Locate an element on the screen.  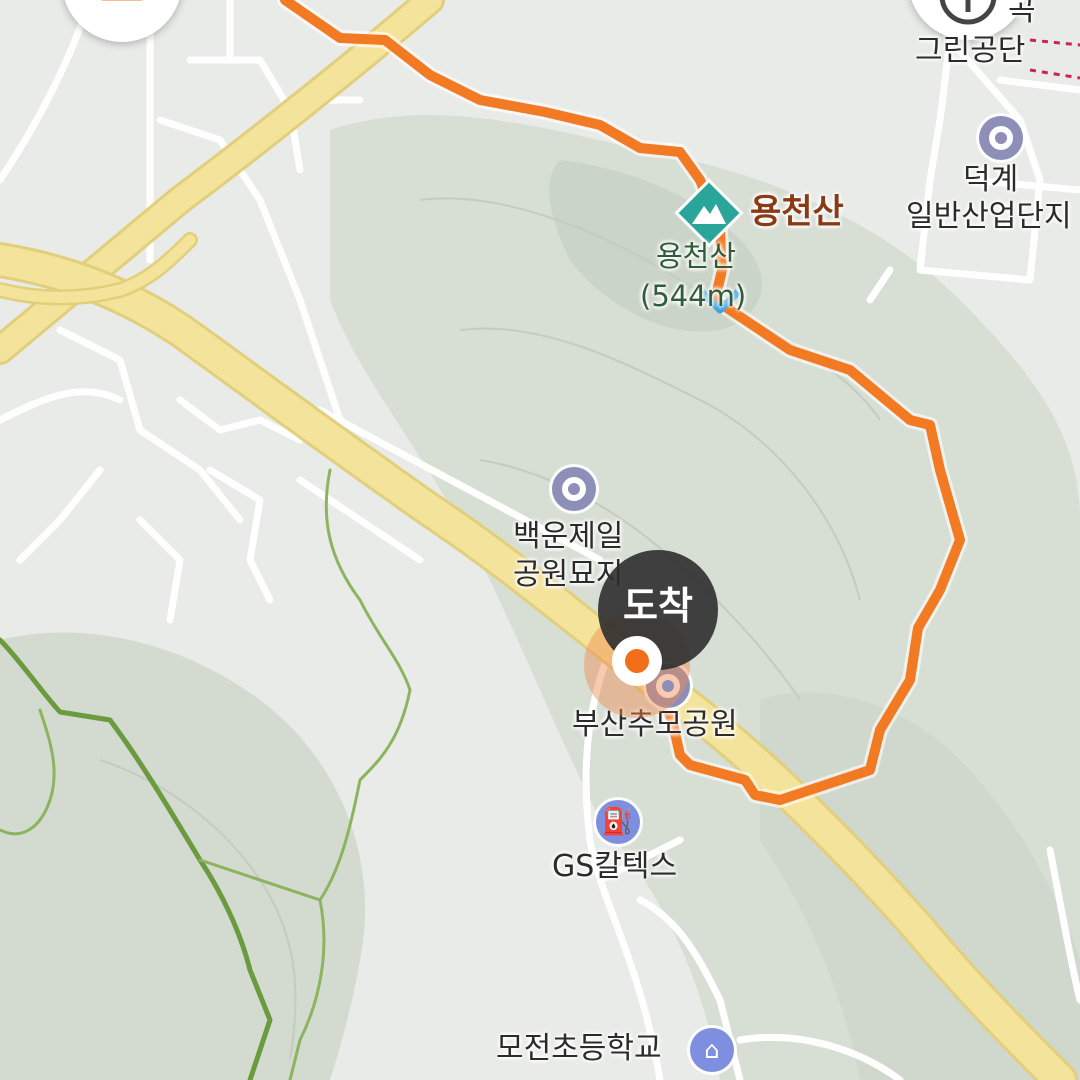
camp-button is located at coordinates (122, 21).